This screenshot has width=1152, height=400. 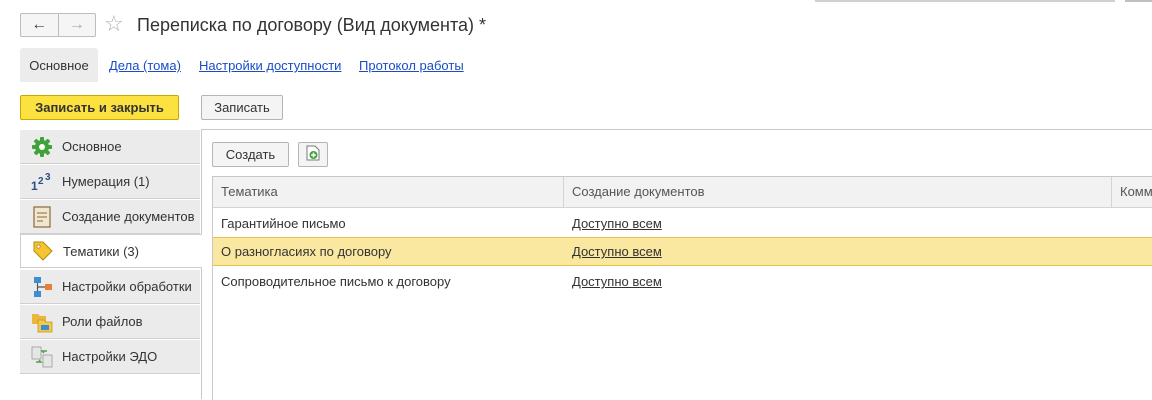 I want to click on sidebar-item-label: Настройки обработки, so click(x=127, y=286).